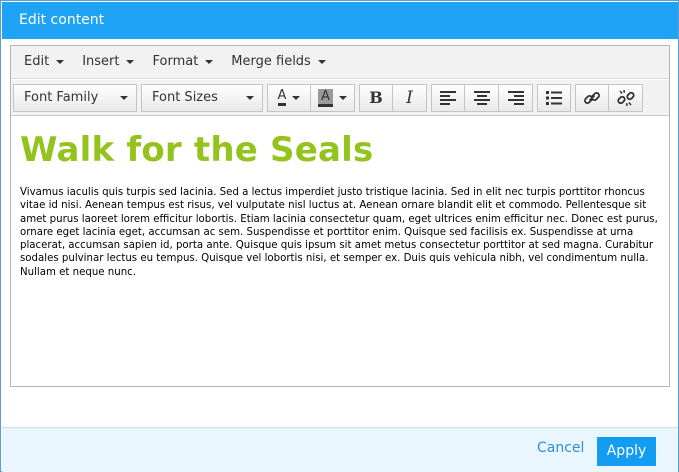 This screenshot has height=472, width=679. What do you see at coordinates (37, 61) in the screenshot?
I see `menu-edit-label: Edit` at bounding box center [37, 61].